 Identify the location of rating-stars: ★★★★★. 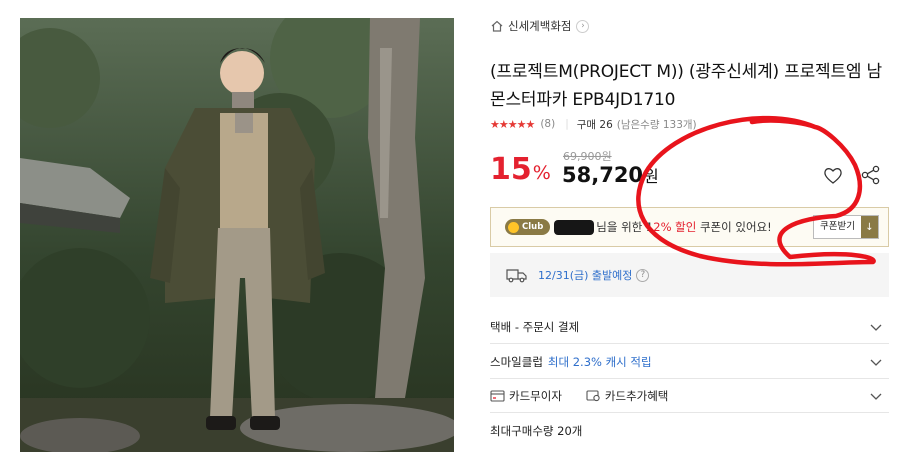
(512, 124).